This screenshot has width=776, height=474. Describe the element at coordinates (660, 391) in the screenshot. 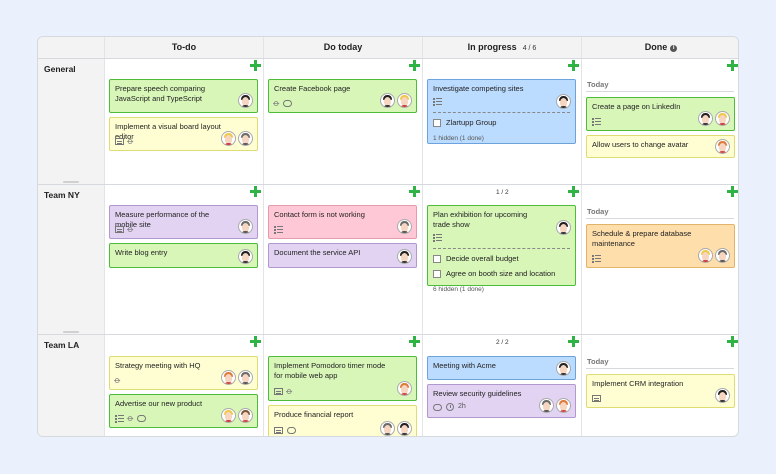

I see `card: Implement CRM integration` at that location.